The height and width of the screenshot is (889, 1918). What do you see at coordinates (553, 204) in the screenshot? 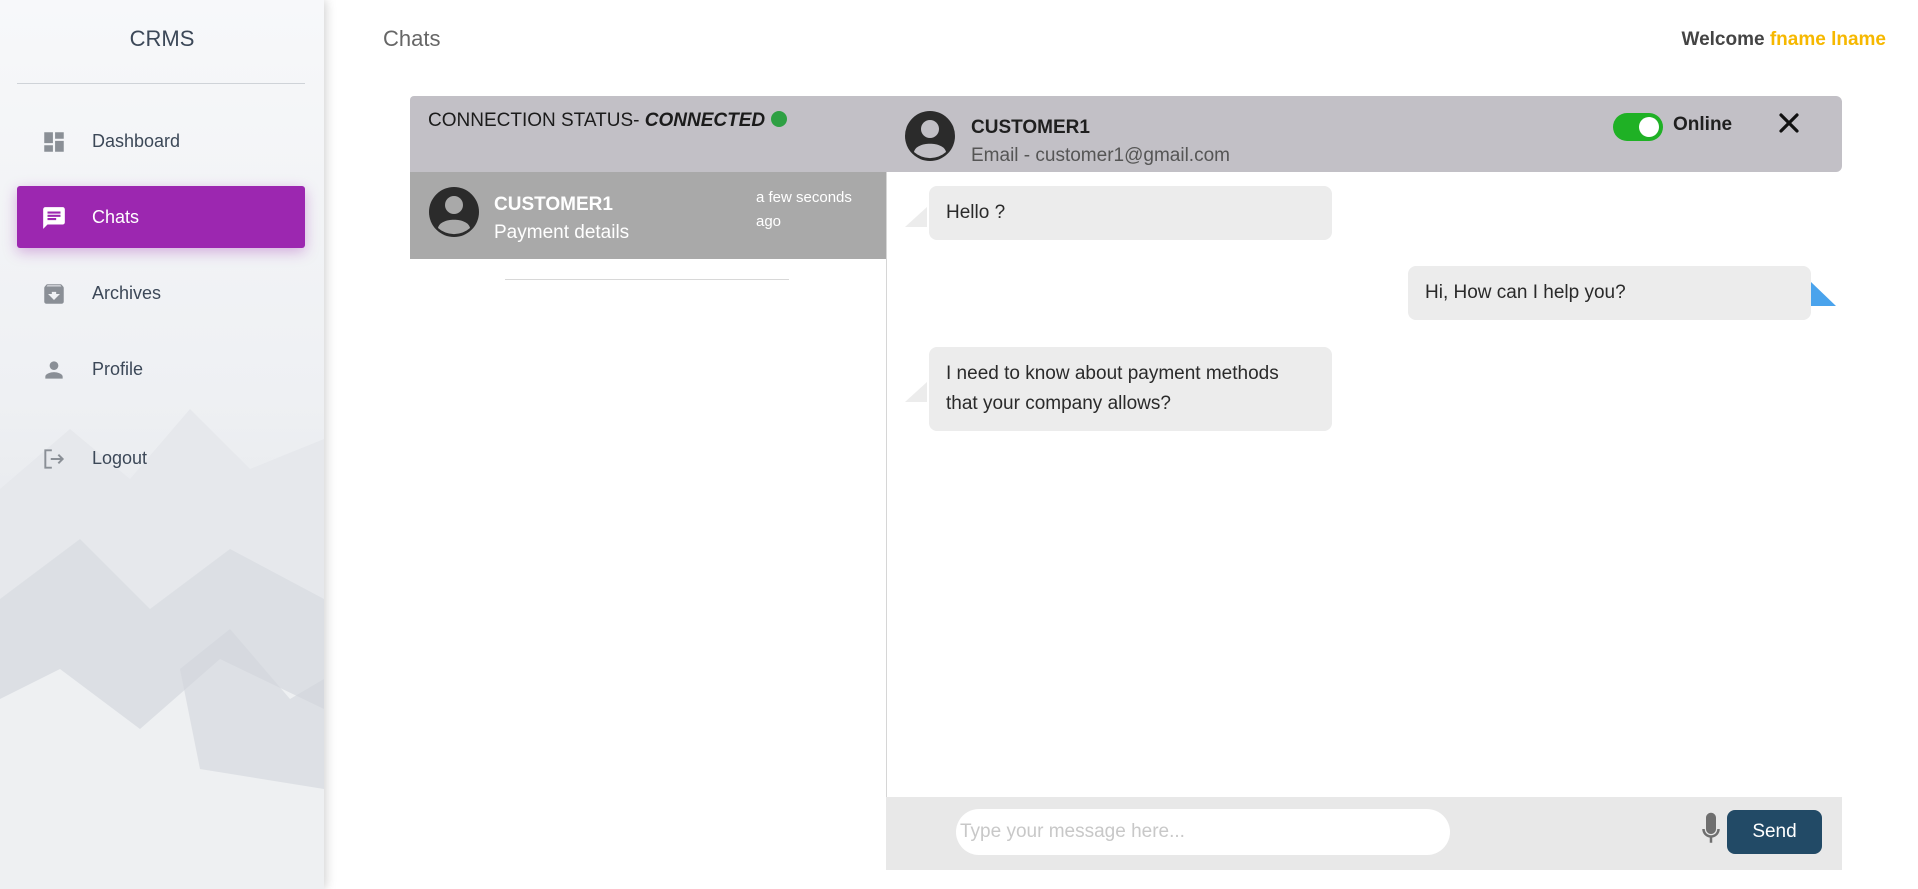
I see `chat-customer-name: CUSTOMER1` at bounding box center [553, 204].